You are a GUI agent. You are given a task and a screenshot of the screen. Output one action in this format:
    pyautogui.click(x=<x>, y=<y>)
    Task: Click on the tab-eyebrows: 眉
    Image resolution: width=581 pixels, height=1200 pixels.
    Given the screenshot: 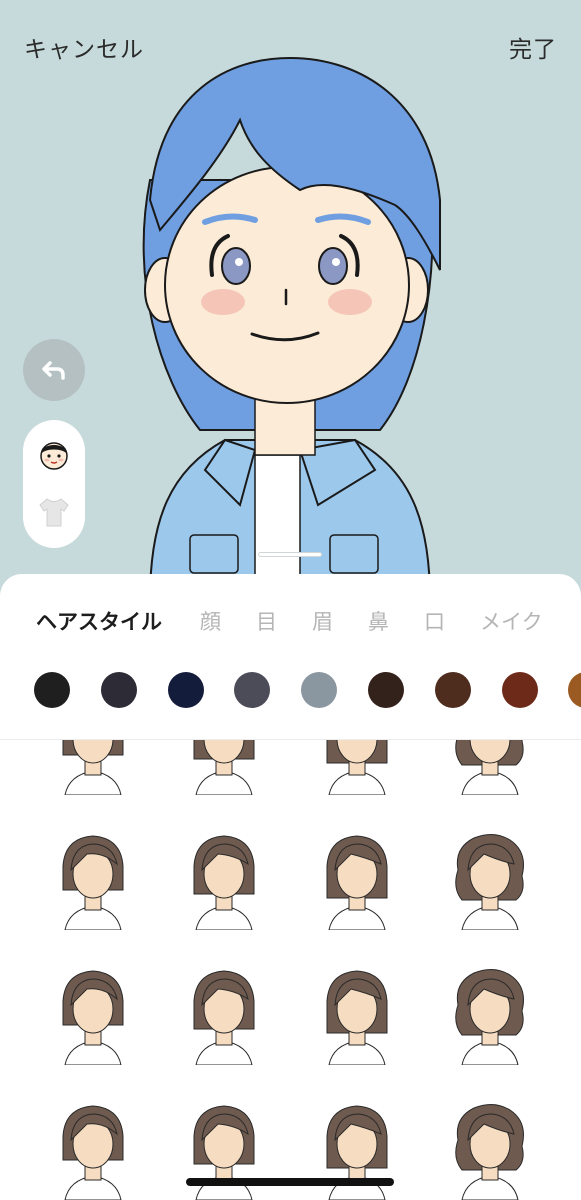 What is the action you would take?
    pyautogui.click(x=322, y=621)
    